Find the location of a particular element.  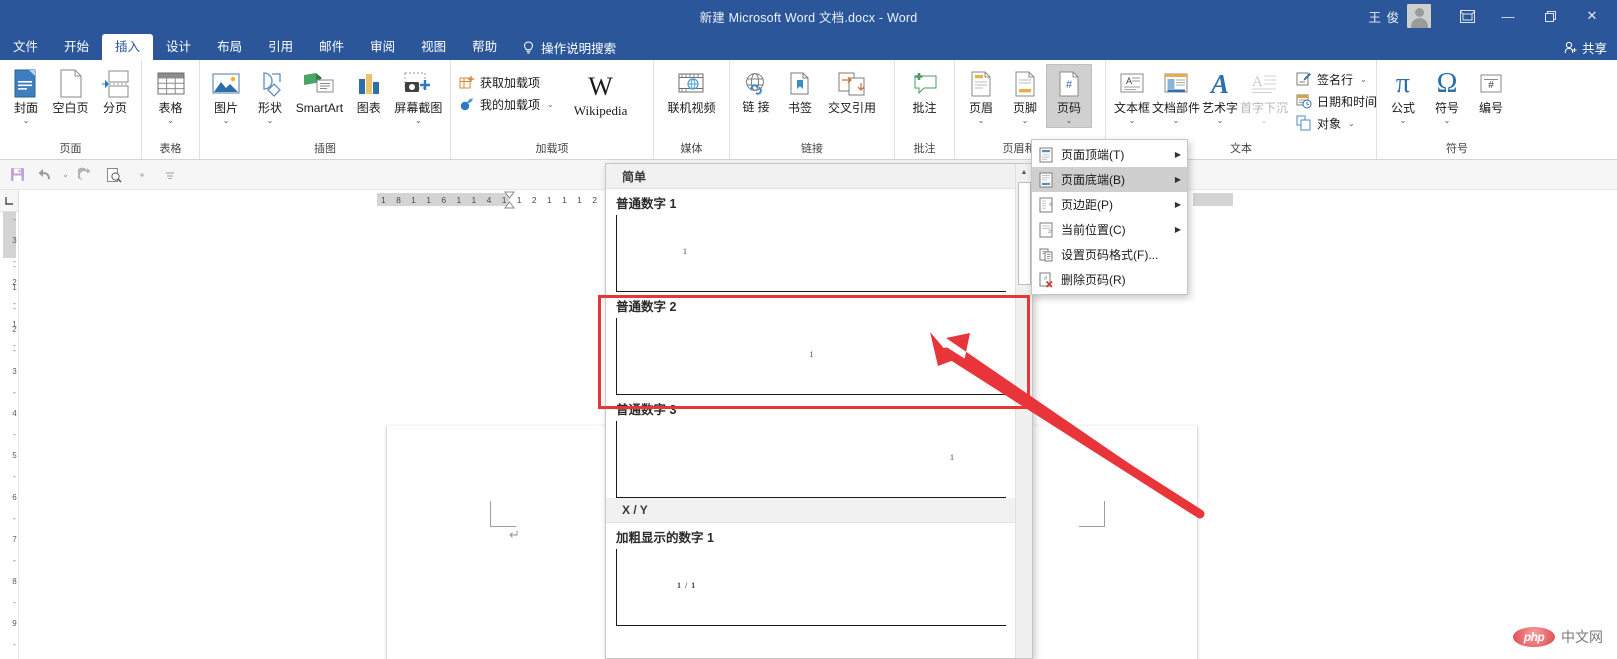

gallery-item-plain-number-2: 普通数字 2 1 is located at coordinates (811, 343).